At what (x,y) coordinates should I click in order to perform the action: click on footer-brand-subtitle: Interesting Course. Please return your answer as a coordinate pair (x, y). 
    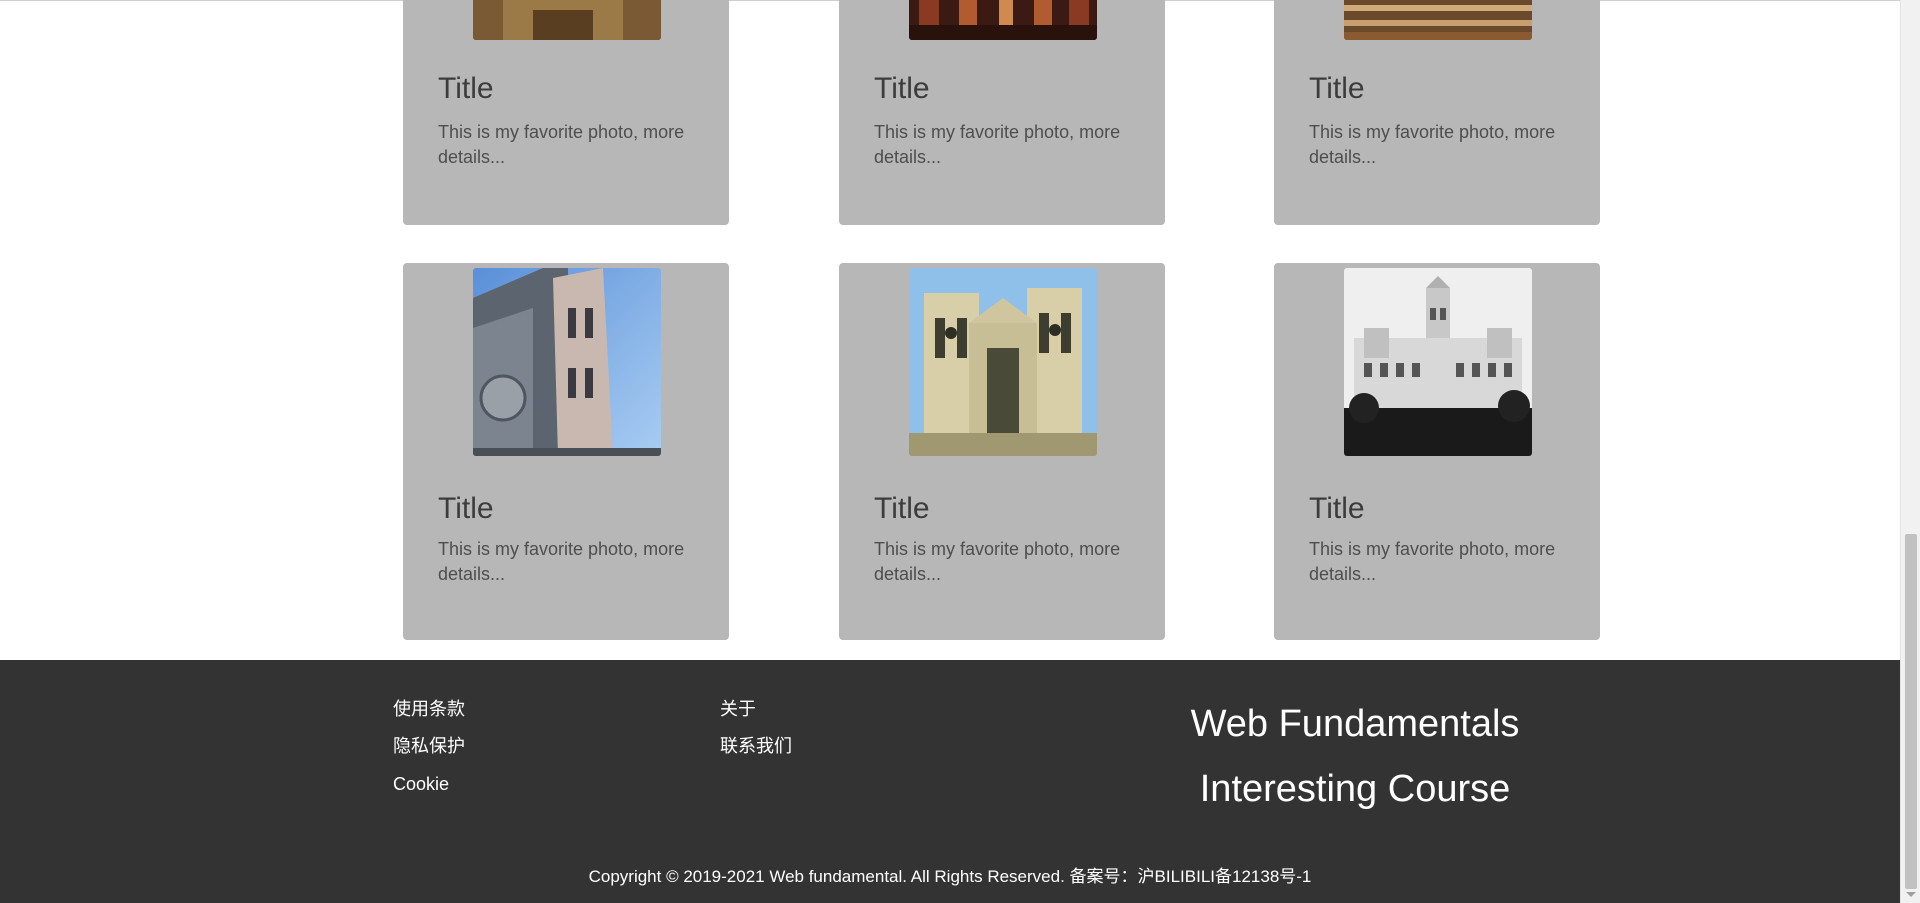
    Looking at the image, I should click on (1355, 789).